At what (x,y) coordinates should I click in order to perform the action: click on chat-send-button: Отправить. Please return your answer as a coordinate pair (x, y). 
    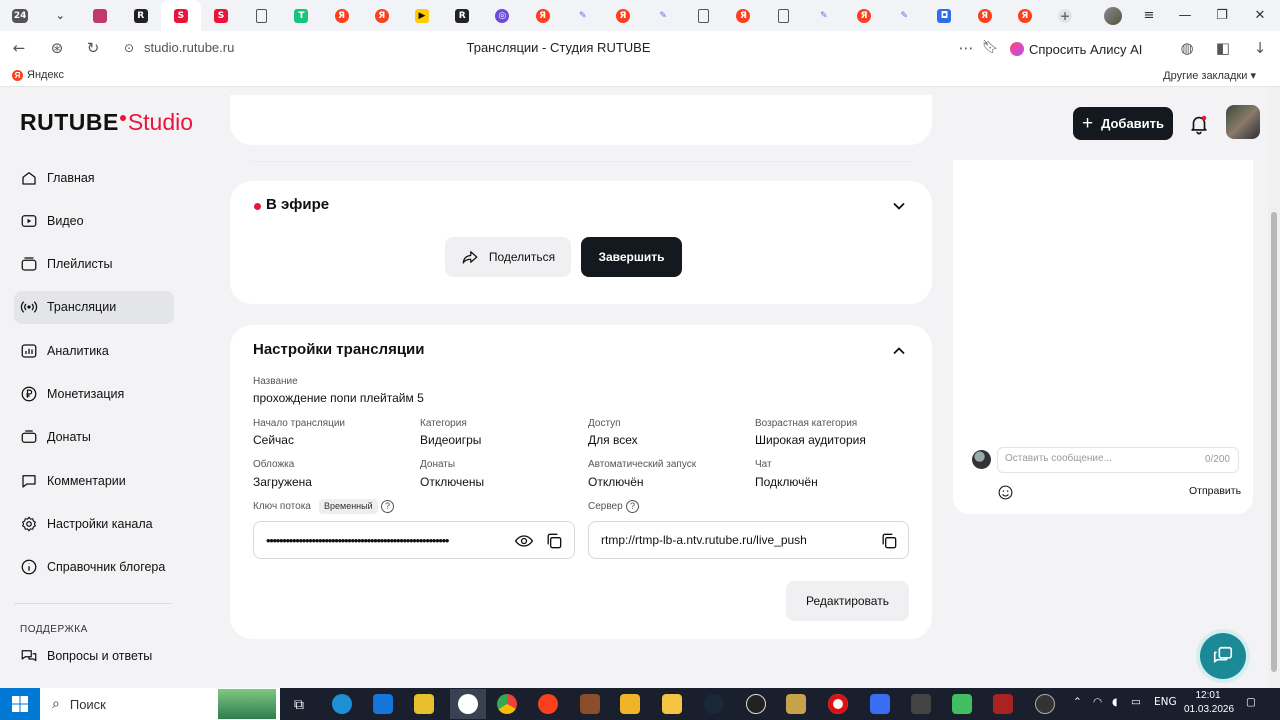
    Looking at the image, I should click on (1215, 491).